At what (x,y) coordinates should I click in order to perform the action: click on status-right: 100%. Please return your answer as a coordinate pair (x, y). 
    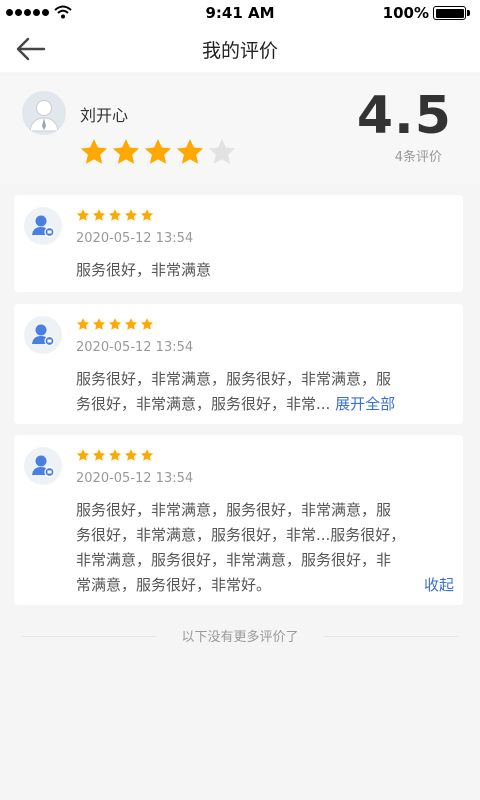
    Looking at the image, I should click on (426, 13).